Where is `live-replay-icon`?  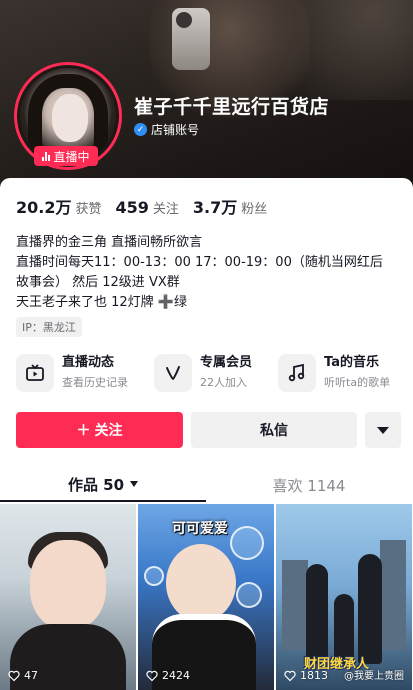
live-replay-icon is located at coordinates (35, 373).